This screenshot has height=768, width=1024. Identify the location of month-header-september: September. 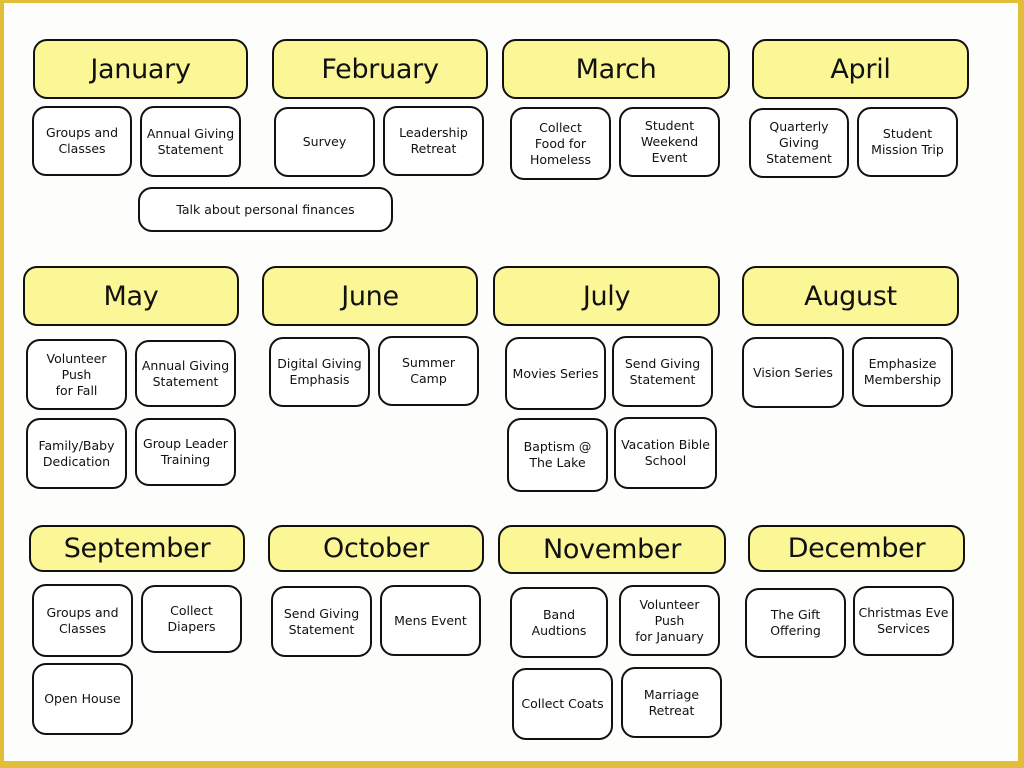
(137, 548).